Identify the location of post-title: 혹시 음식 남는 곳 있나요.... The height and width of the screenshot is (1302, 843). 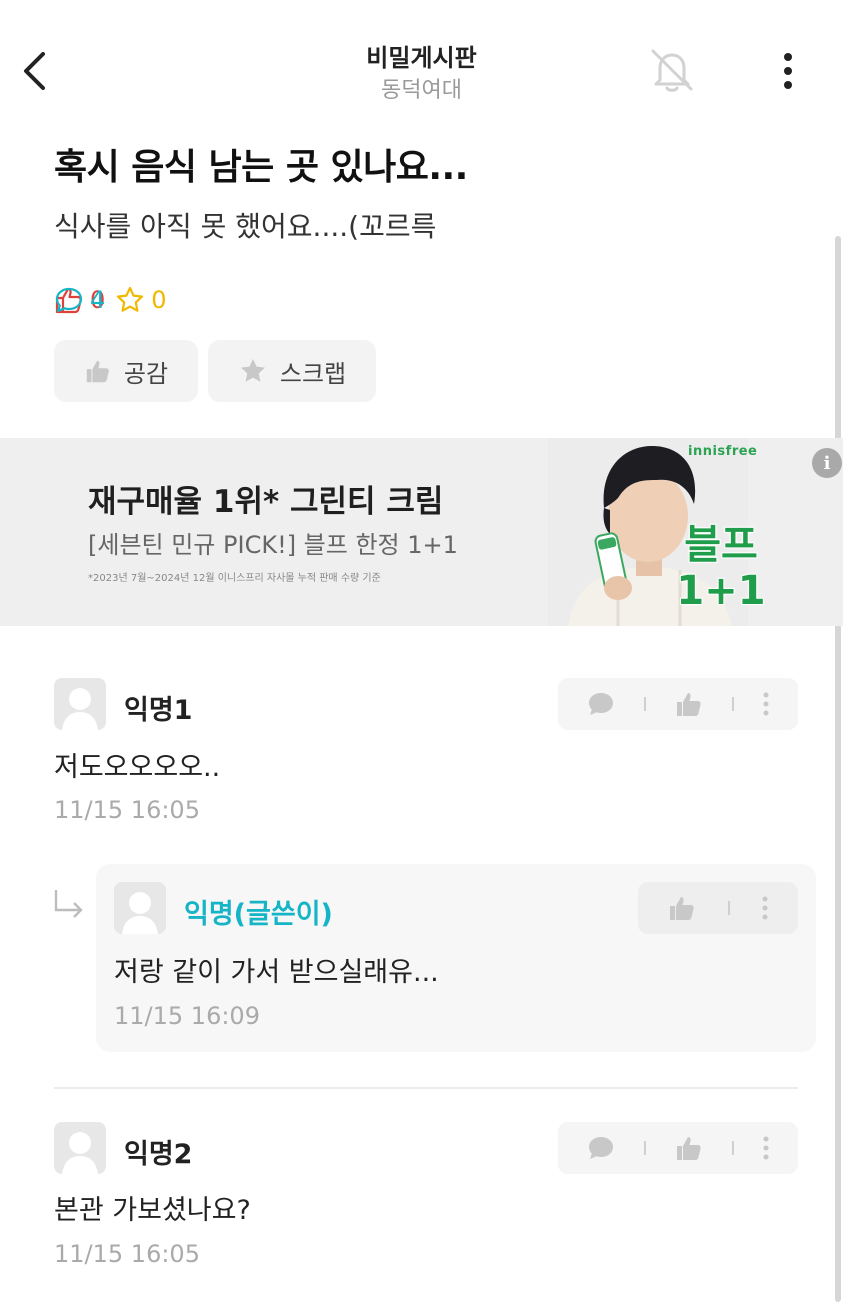
(261, 167).